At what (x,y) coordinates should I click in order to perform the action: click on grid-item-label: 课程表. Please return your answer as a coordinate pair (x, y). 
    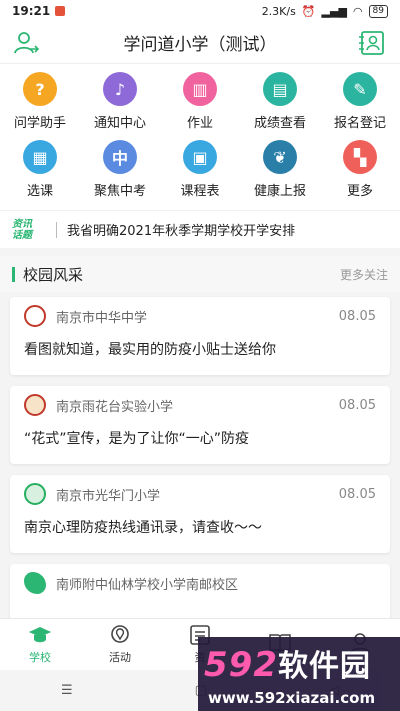
    Looking at the image, I should click on (200, 191).